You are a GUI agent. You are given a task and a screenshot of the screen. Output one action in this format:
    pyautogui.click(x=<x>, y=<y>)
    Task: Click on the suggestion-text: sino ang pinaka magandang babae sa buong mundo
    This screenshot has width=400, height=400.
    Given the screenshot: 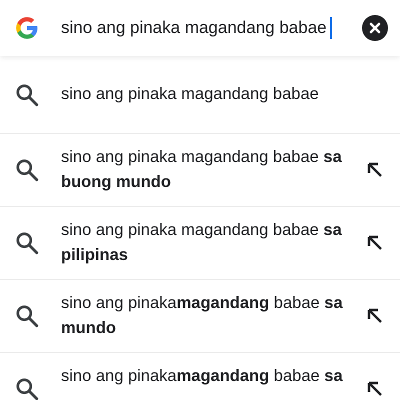 What is the action you would take?
    pyautogui.click(x=208, y=170)
    